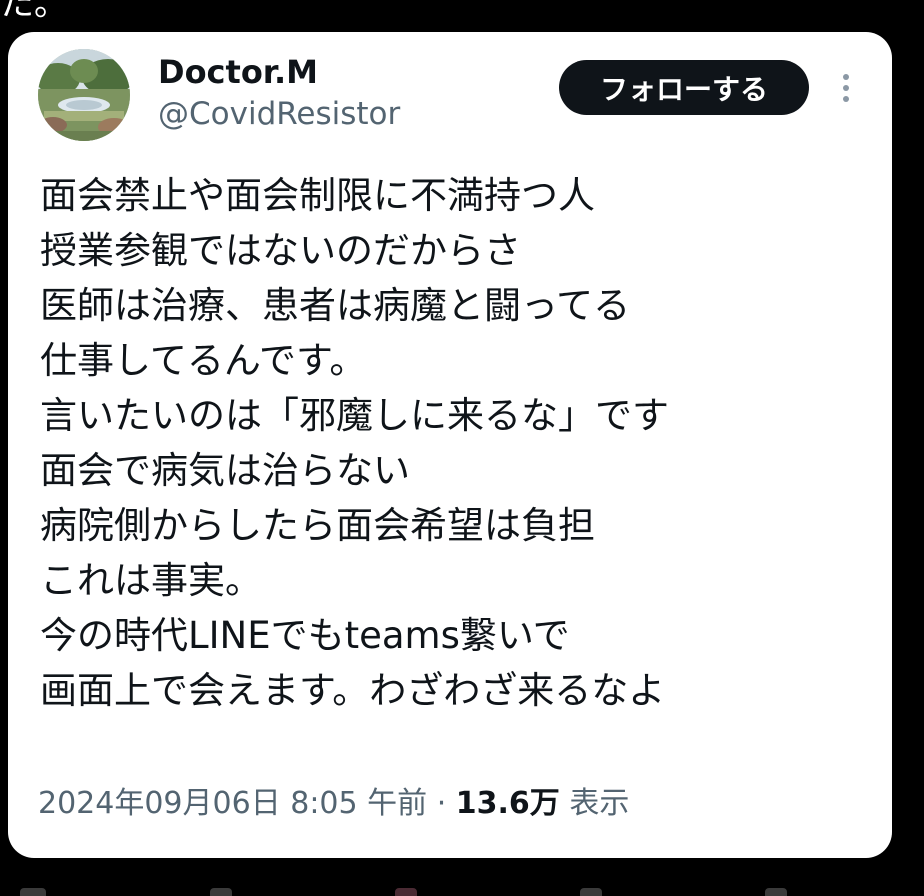 Image resolution: width=924 pixels, height=896 pixels. I want to click on tweet-text-line: 仕事してるんです。, so click(203, 360).